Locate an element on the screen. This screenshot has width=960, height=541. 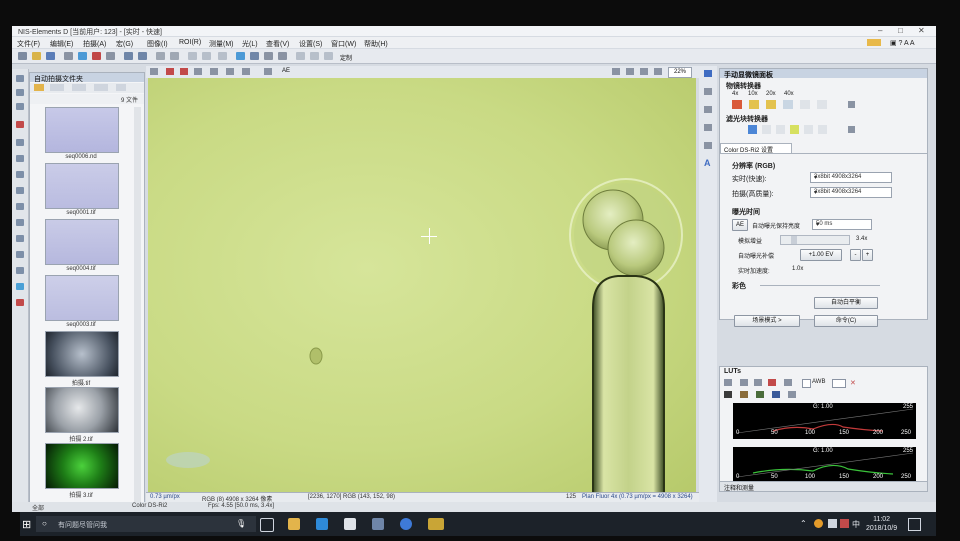
color-icon is located at coordinates (20, 286).